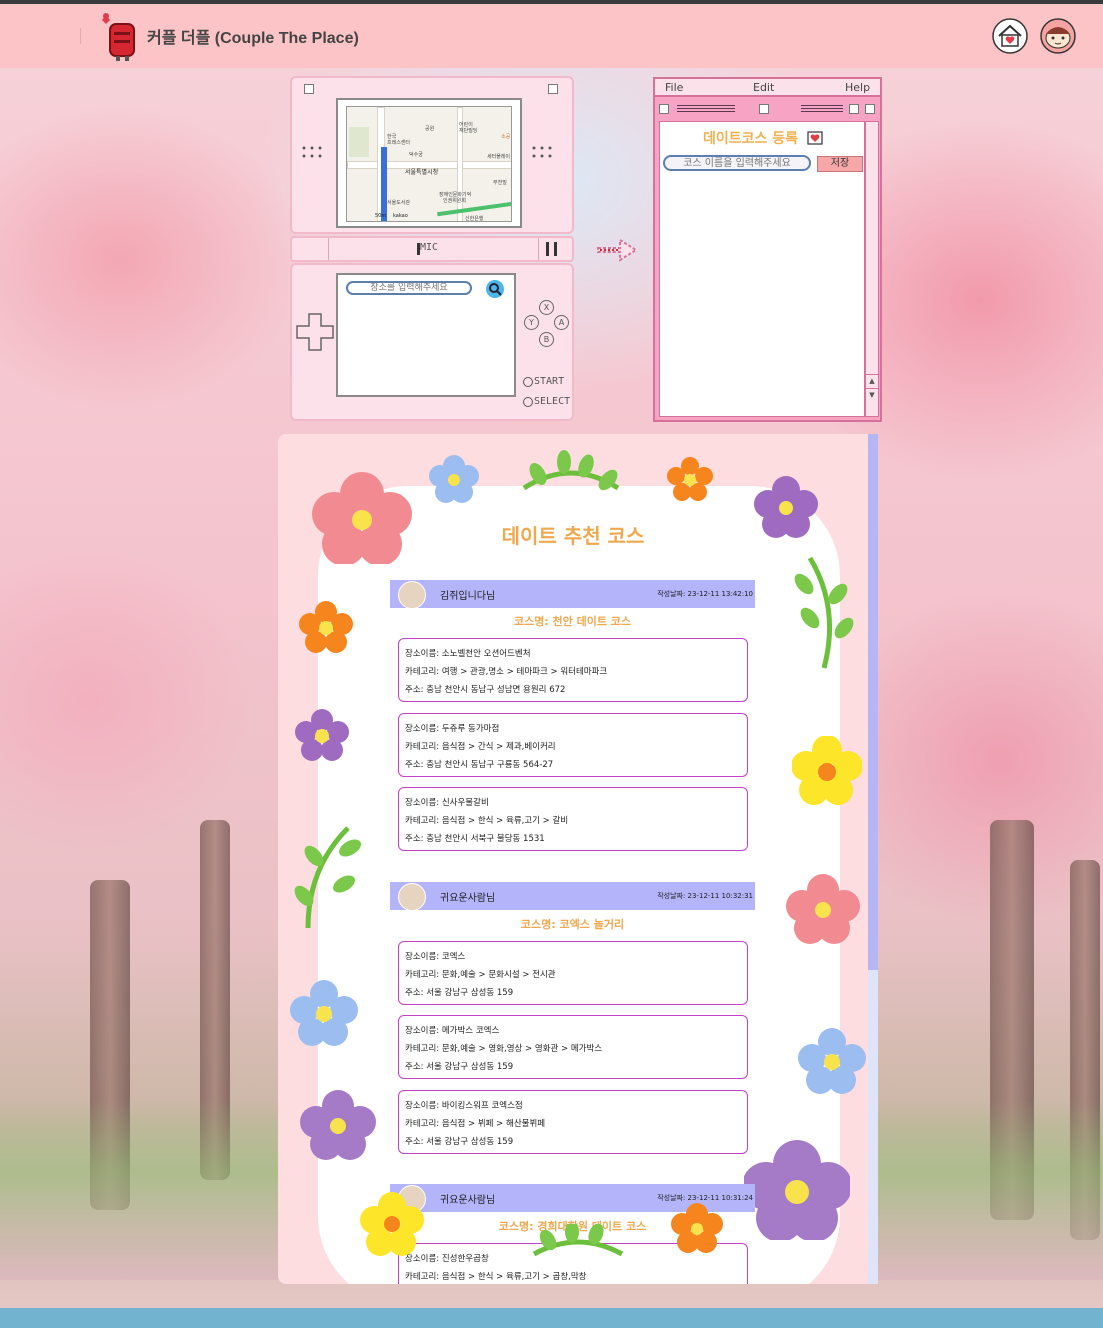 This screenshot has height=1328, width=1103. What do you see at coordinates (1058, 36) in the screenshot?
I see `profile-avatar-icon` at bounding box center [1058, 36].